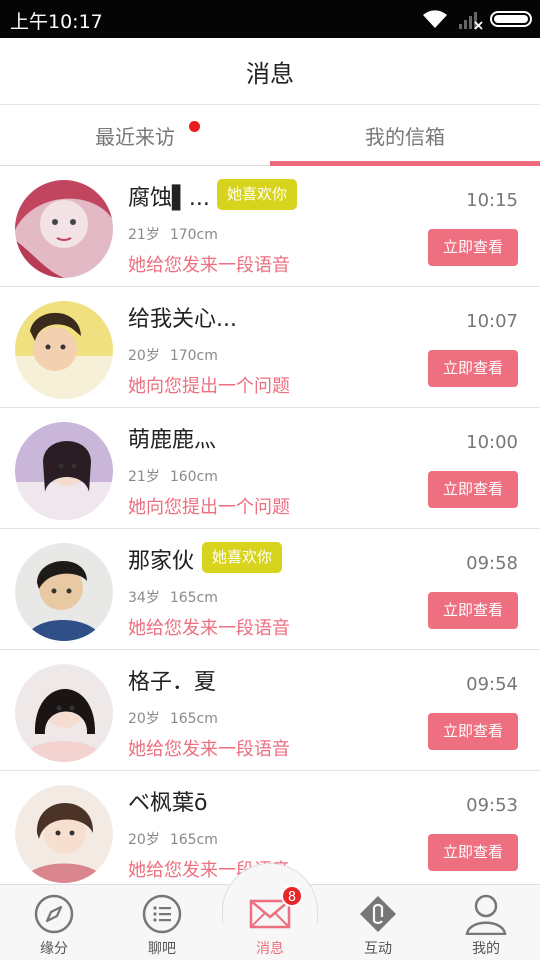  What do you see at coordinates (270, 710) in the screenshot?
I see `list-item: 格子．夏 20岁 165cm 她给您发来一段语音 09:54 立即查看` at bounding box center [270, 710].